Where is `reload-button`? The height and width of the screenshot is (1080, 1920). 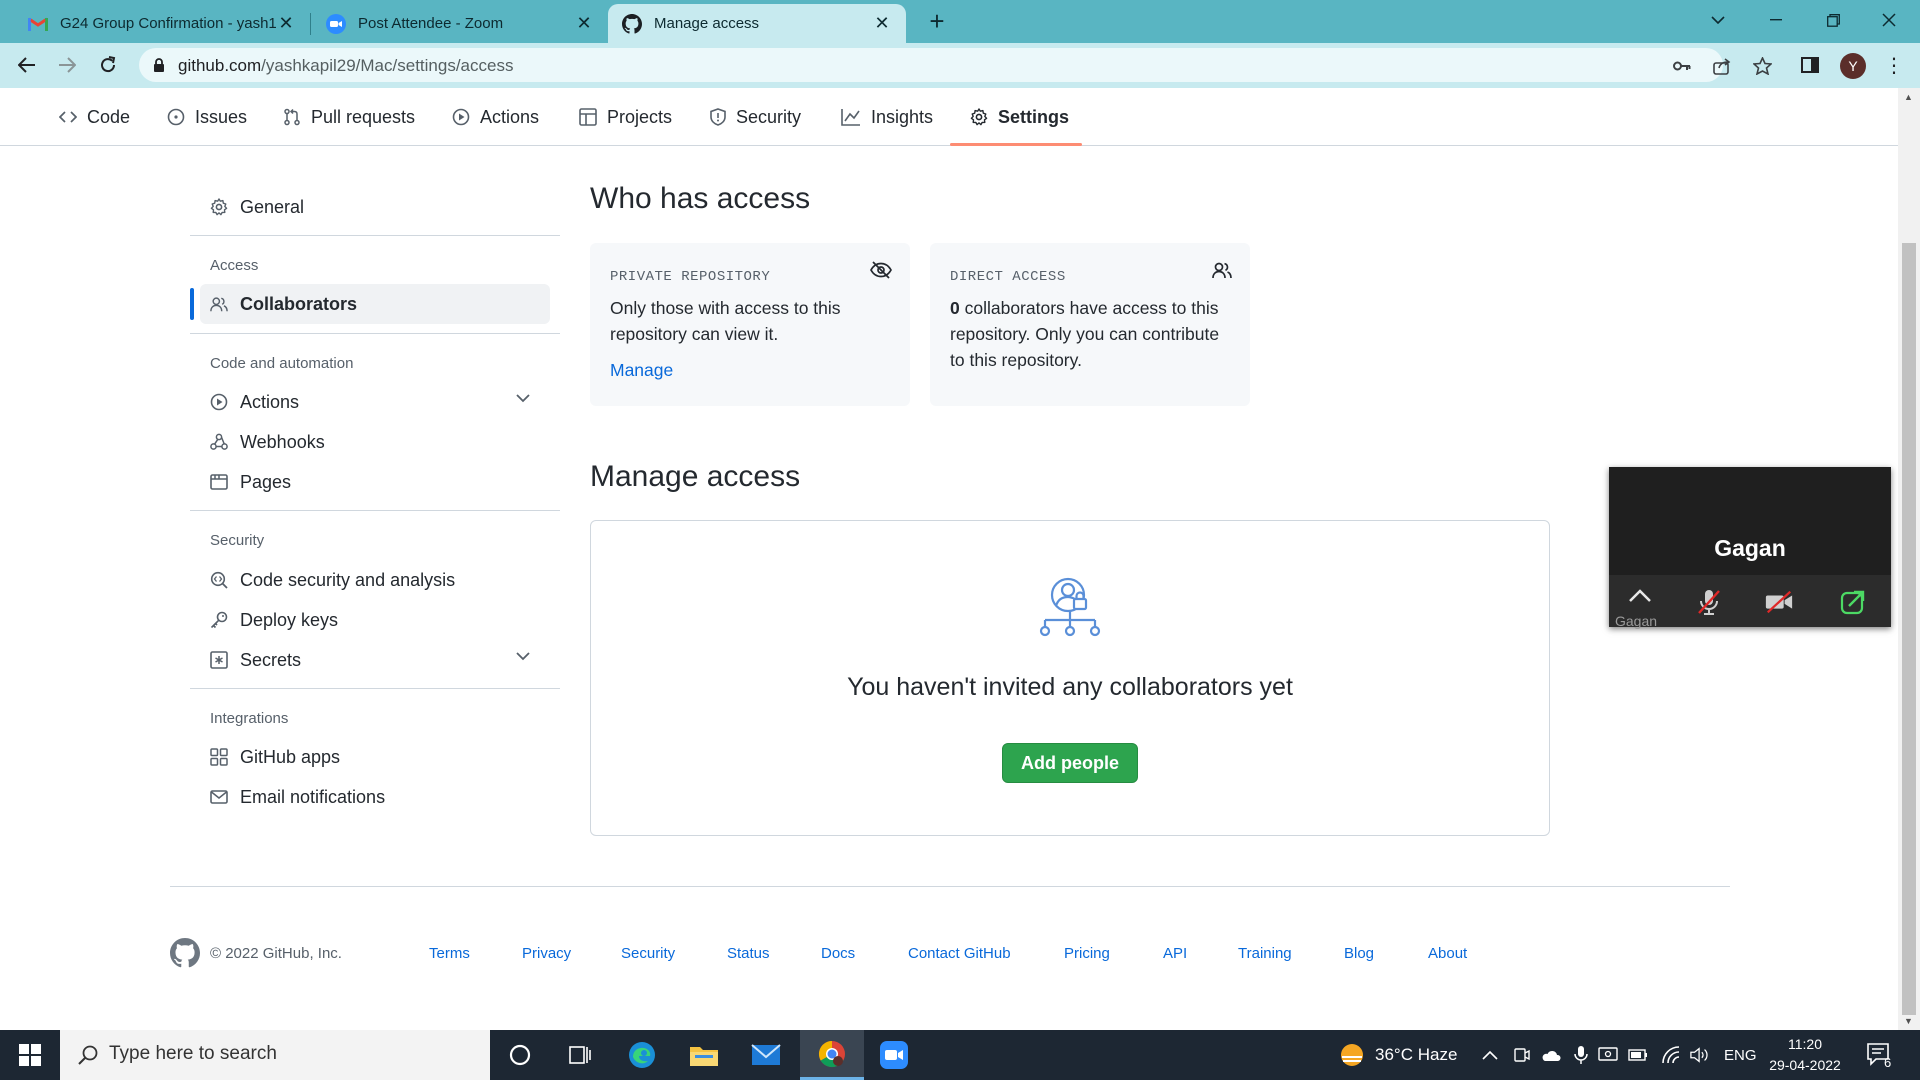 reload-button is located at coordinates (108, 65).